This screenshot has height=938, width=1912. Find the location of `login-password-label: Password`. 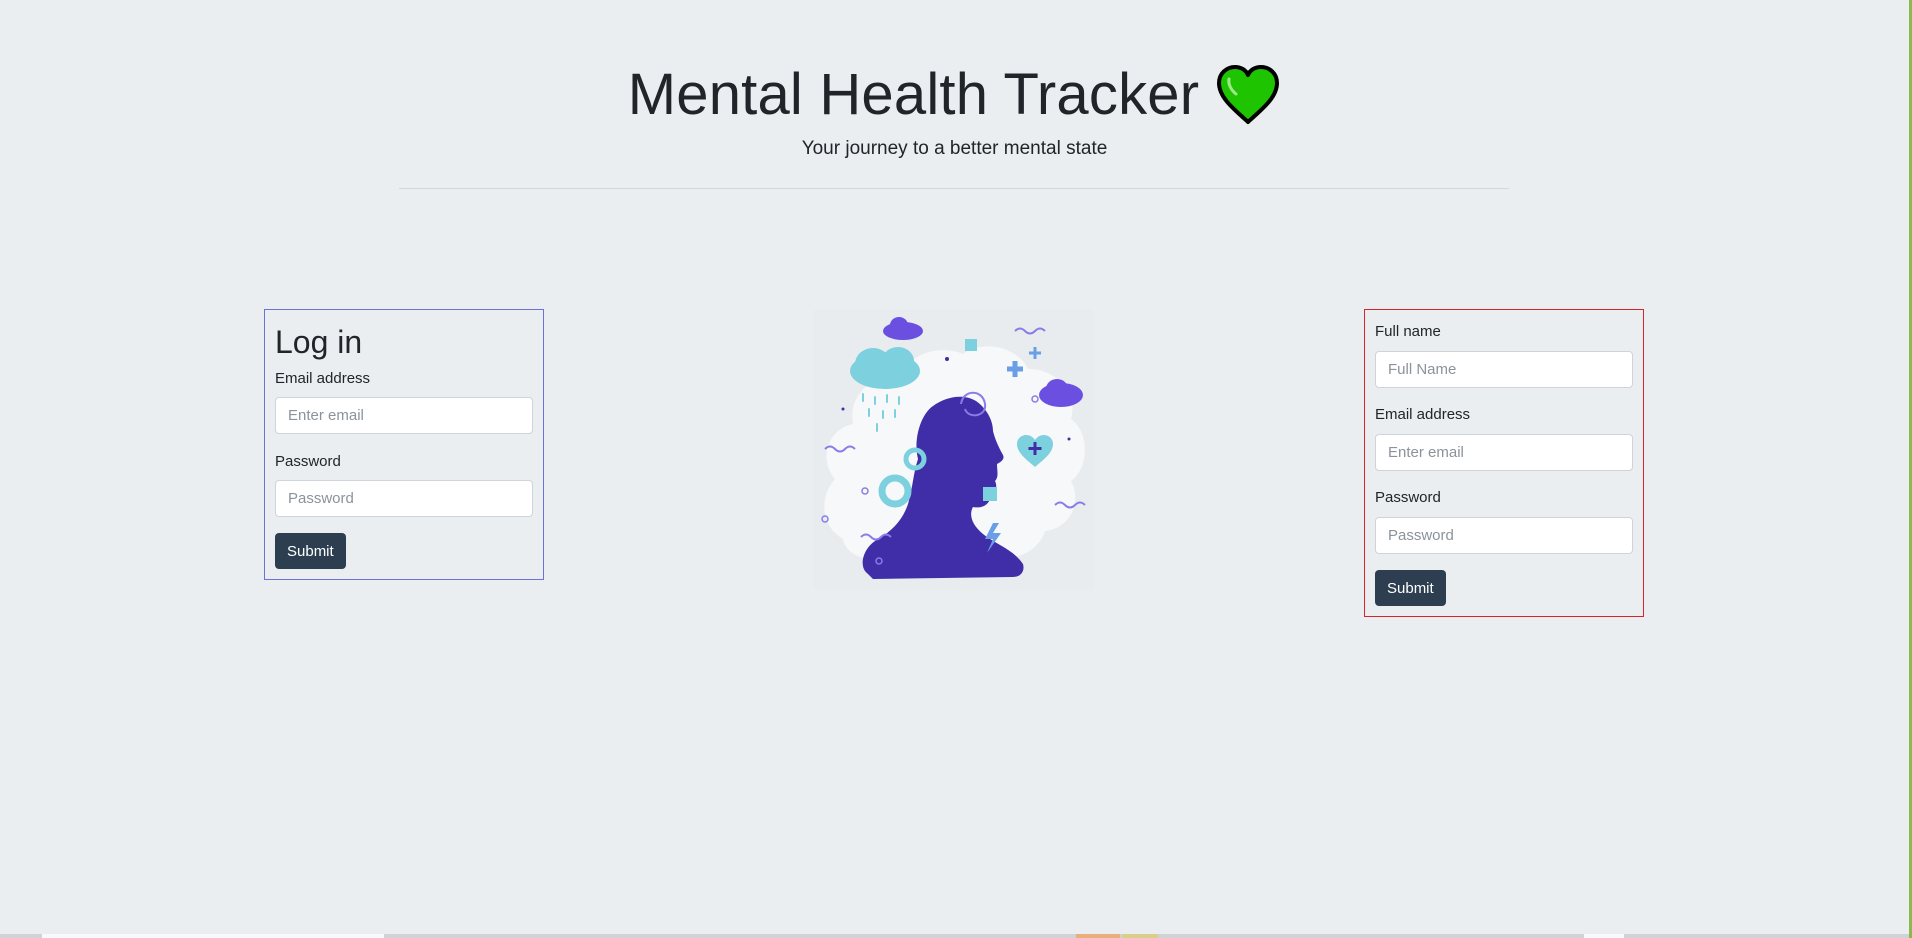

login-password-label: Password is located at coordinates (308, 461).